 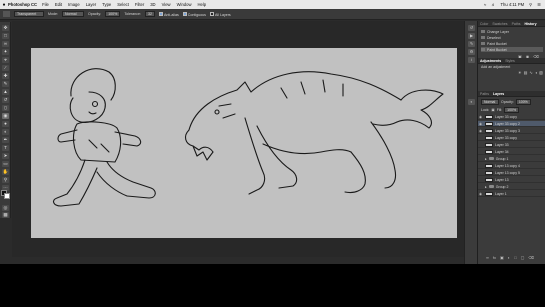 I want to click on brightness-icon: ☀, so click(x=520, y=72).